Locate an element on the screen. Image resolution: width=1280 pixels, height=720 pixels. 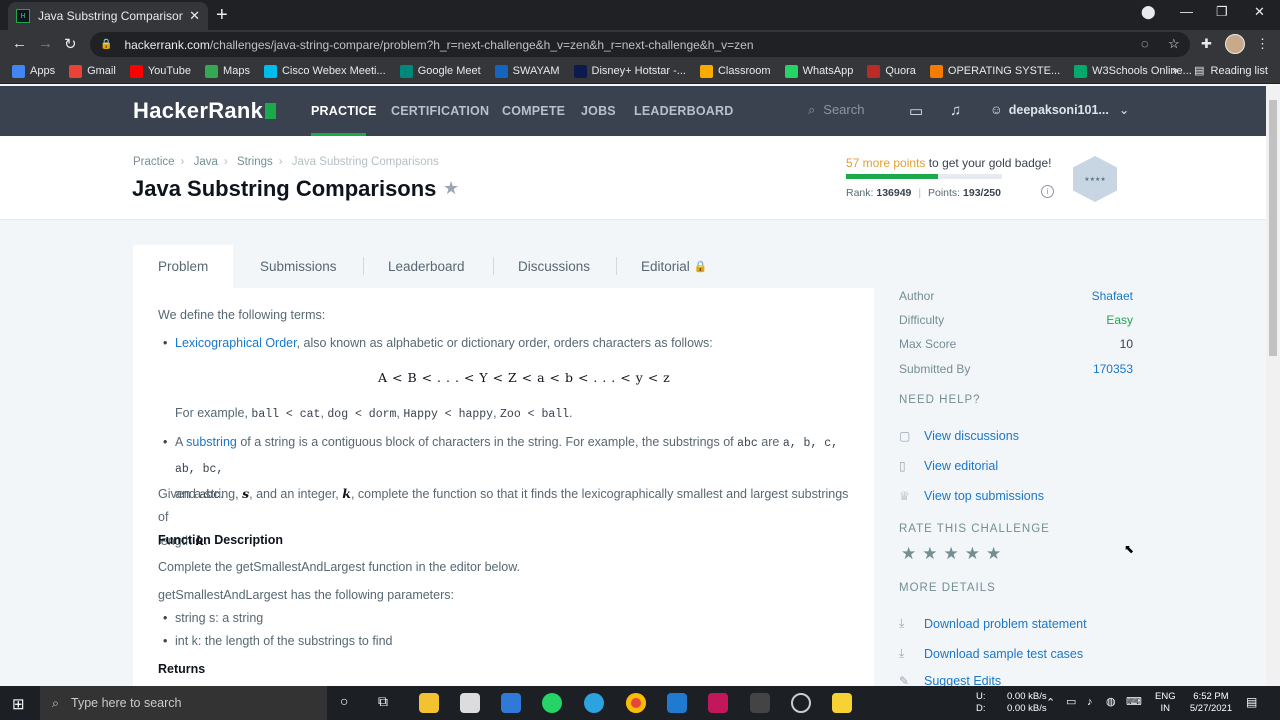
bookmark-item: WhatsApp is located at coordinates (819, 71).